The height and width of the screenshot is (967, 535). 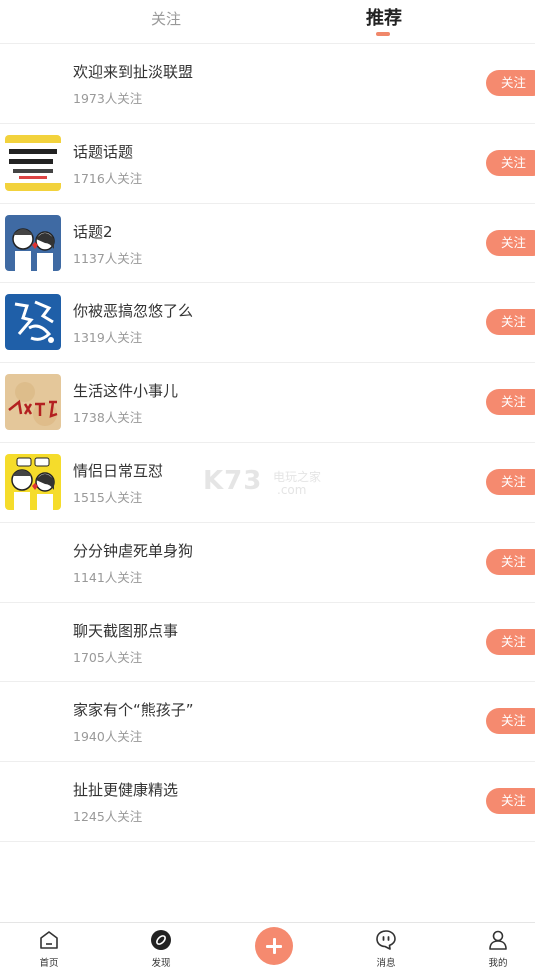 What do you see at coordinates (126, 391) in the screenshot?
I see `topic-title: 生活这件小事儿` at bounding box center [126, 391].